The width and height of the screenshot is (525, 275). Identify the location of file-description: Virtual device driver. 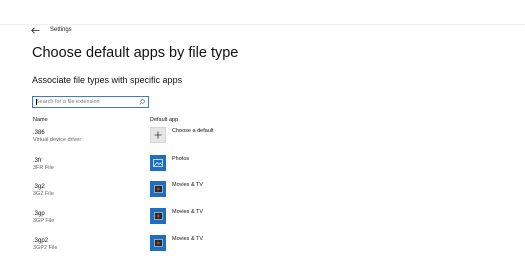
(57, 140).